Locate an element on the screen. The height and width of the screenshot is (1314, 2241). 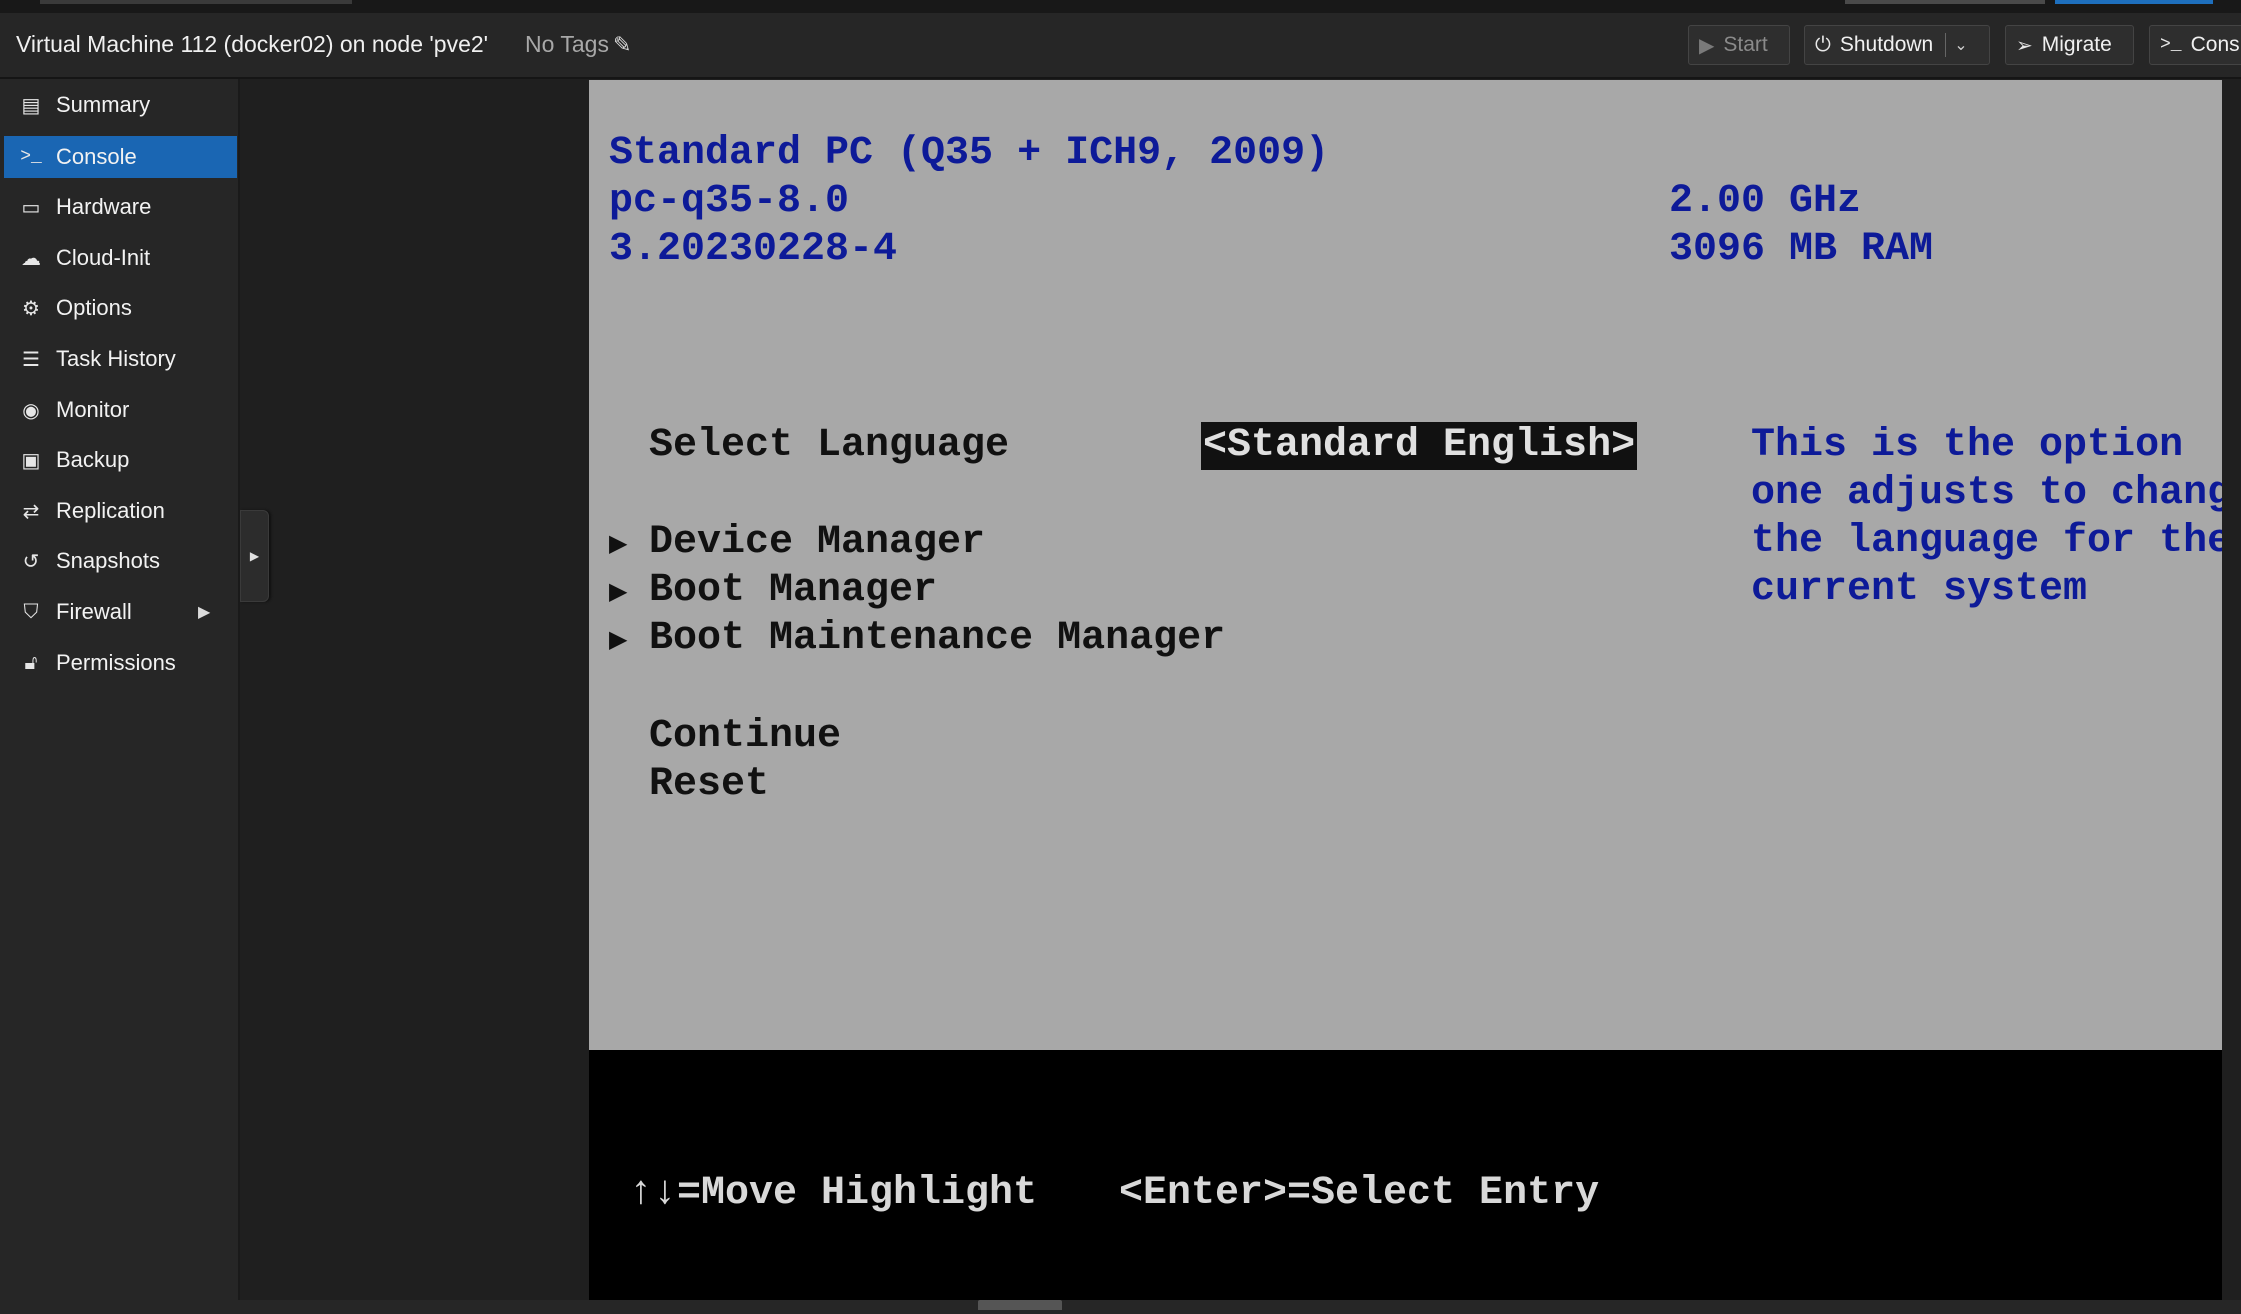
help-text-line: one adjusts to change is located at coordinates (1996, 493).